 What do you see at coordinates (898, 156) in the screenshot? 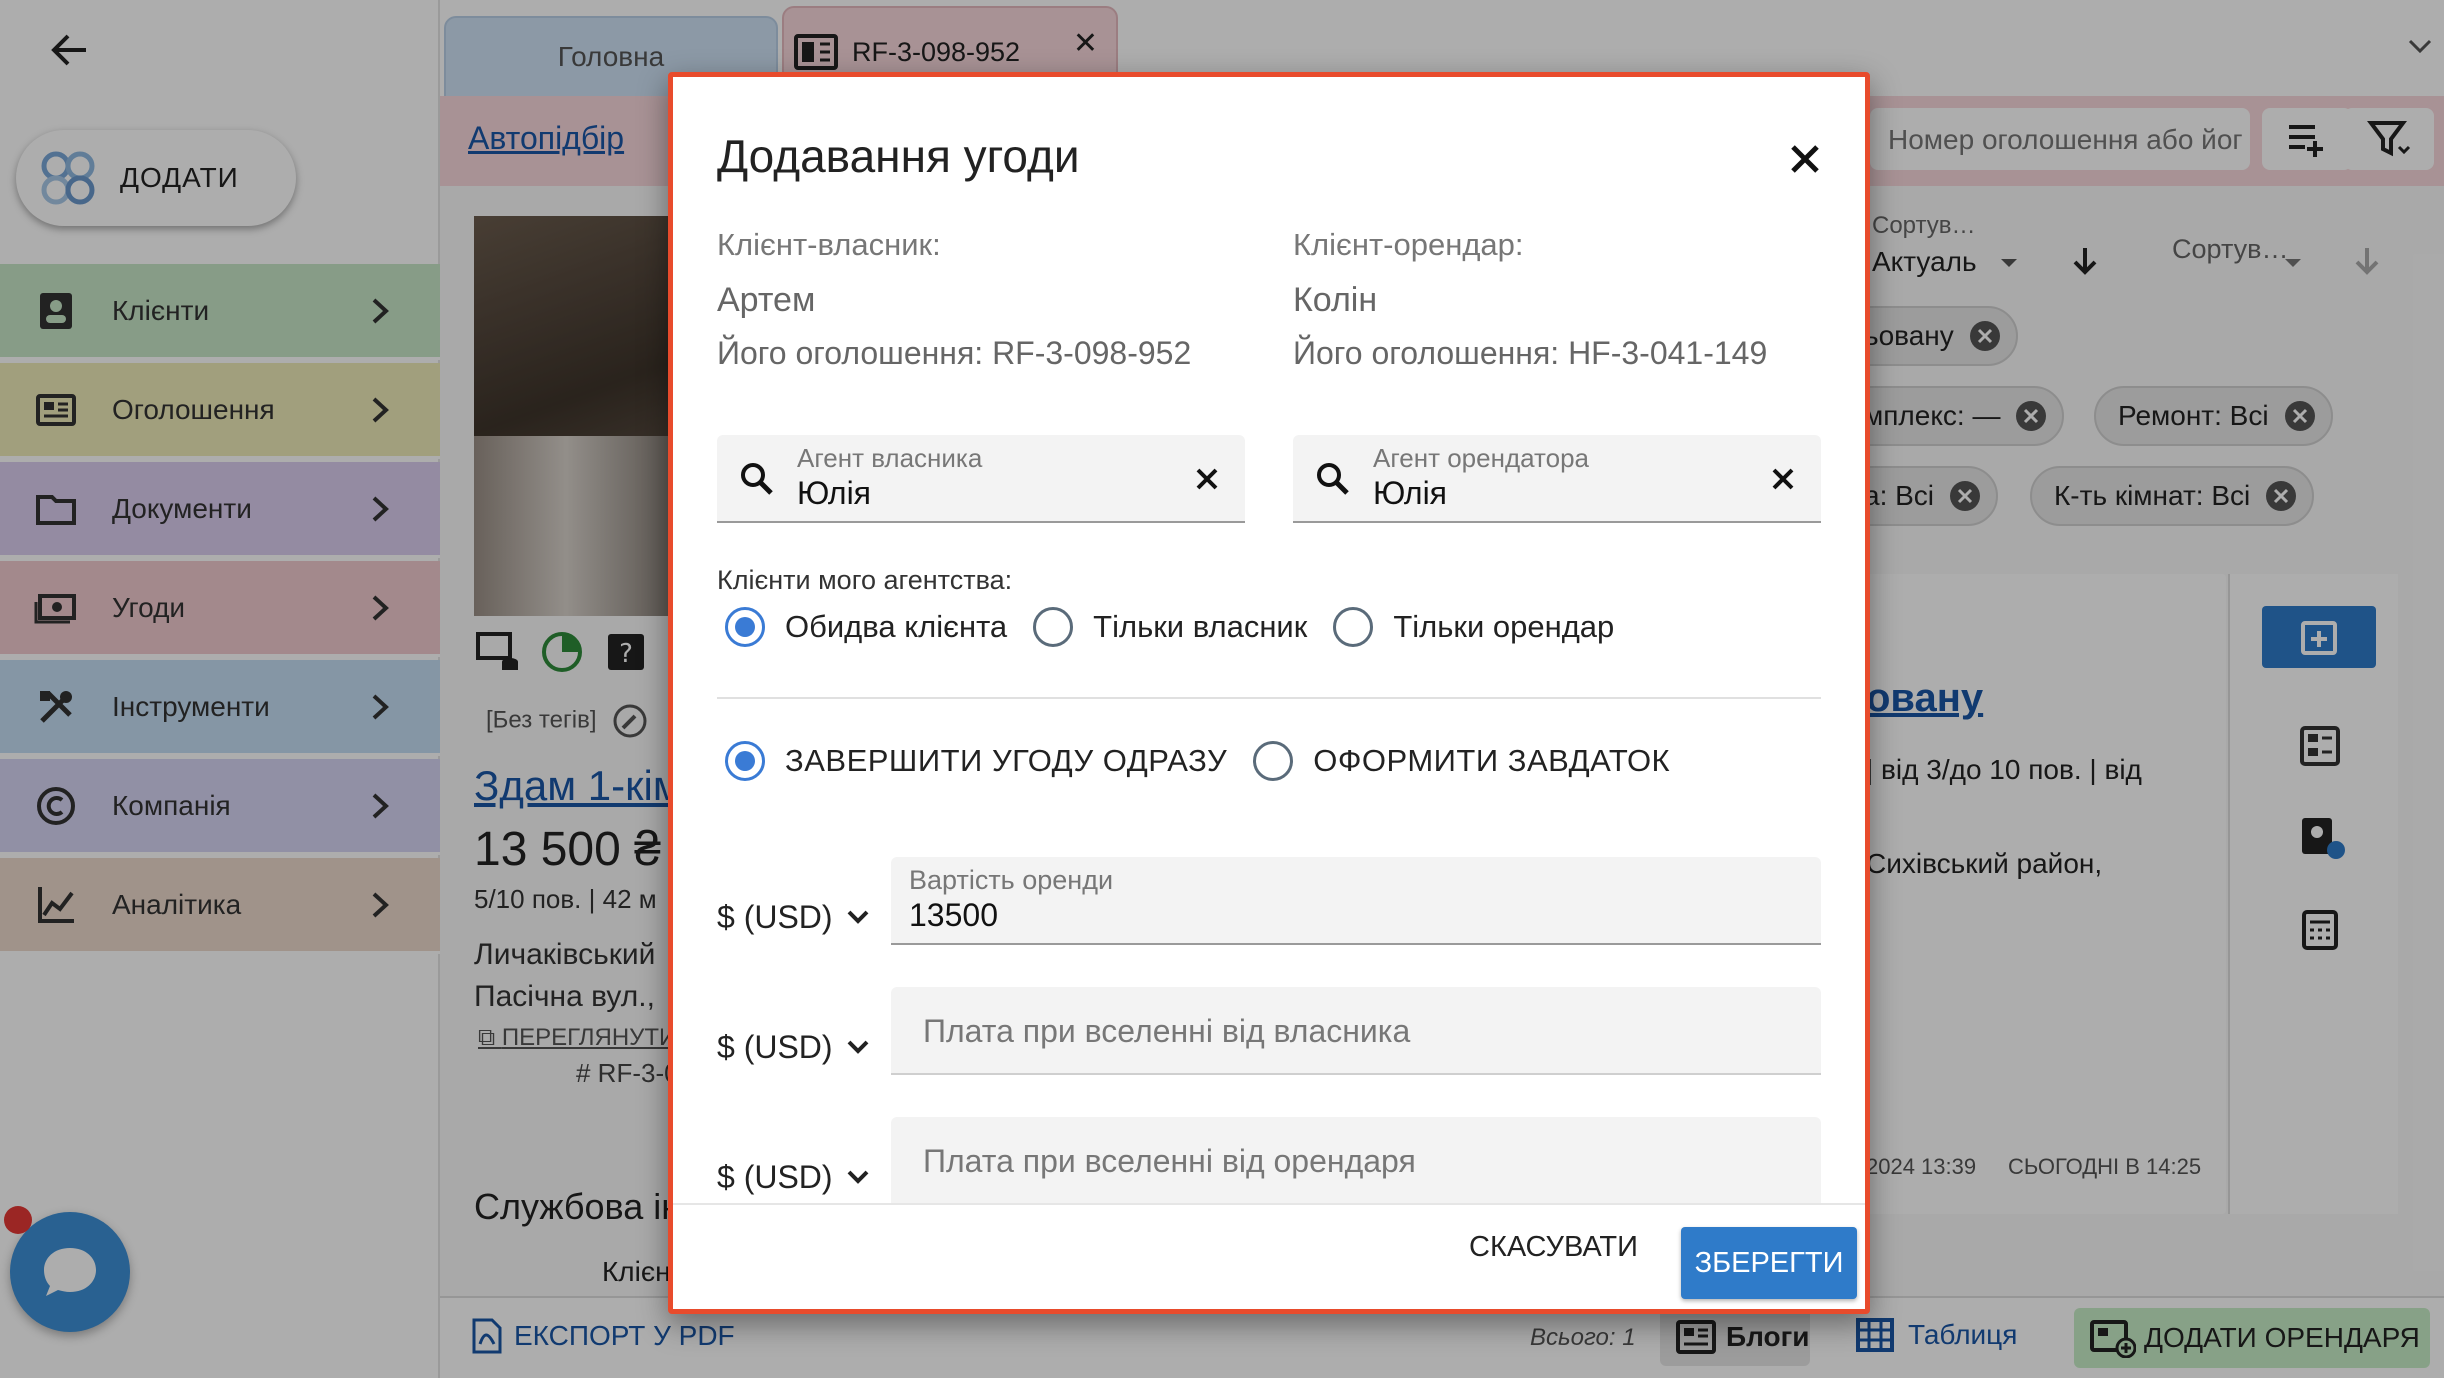
I see `dialog-title: Додавання угоди` at bounding box center [898, 156].